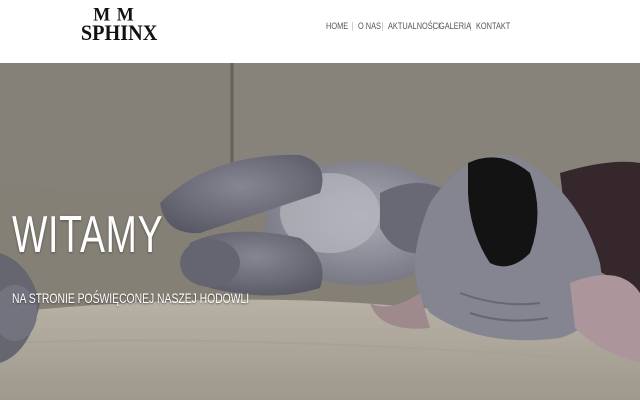 The height and width of the screenshot is (400, 640). I want to click on main-navigation: HOME O NAS AKTUALNOŚCI GALERIA KONTAKT, so click(418, 26).